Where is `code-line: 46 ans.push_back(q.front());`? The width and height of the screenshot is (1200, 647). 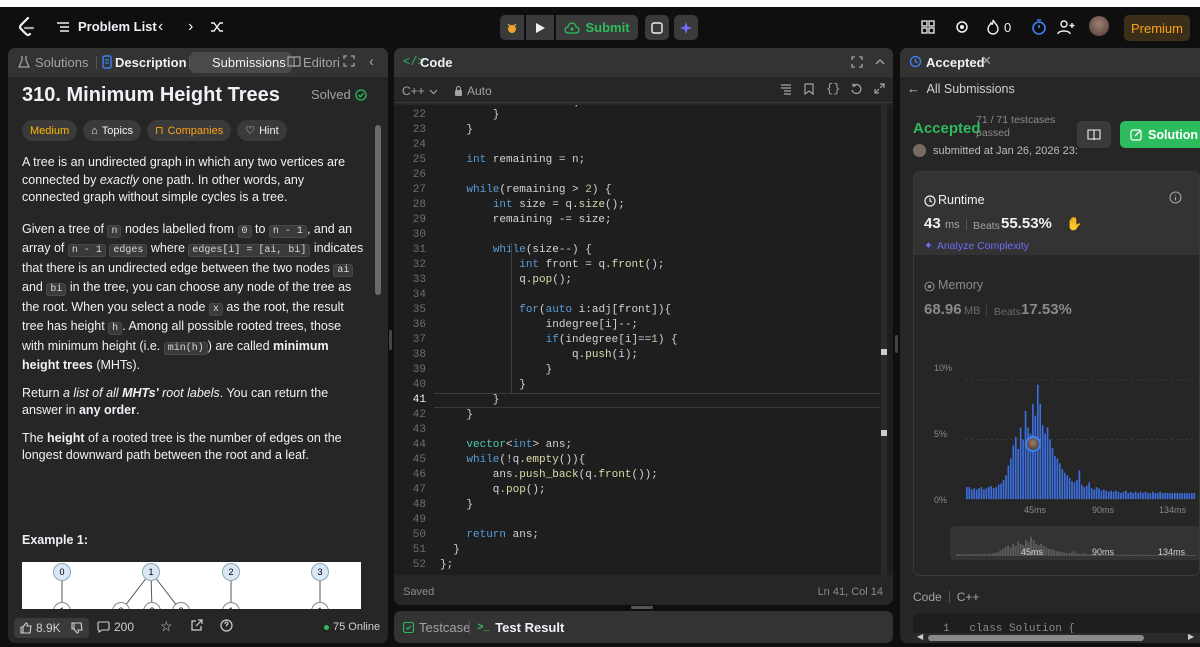
code-line: 46 ans.push_back(q.front()); is located at coordinates (637, 475).